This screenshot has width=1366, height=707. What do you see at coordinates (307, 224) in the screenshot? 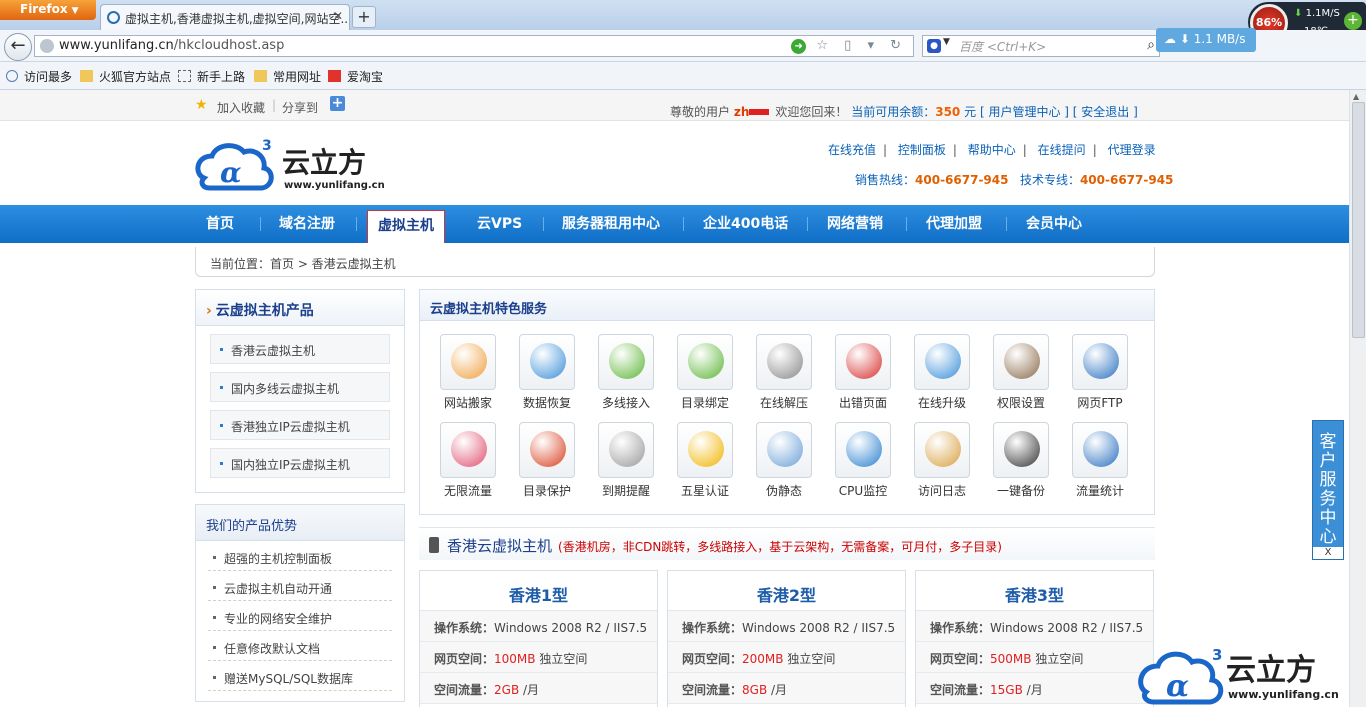
I see `nav-domain: 域名注册` at bounding box center [307, 224].